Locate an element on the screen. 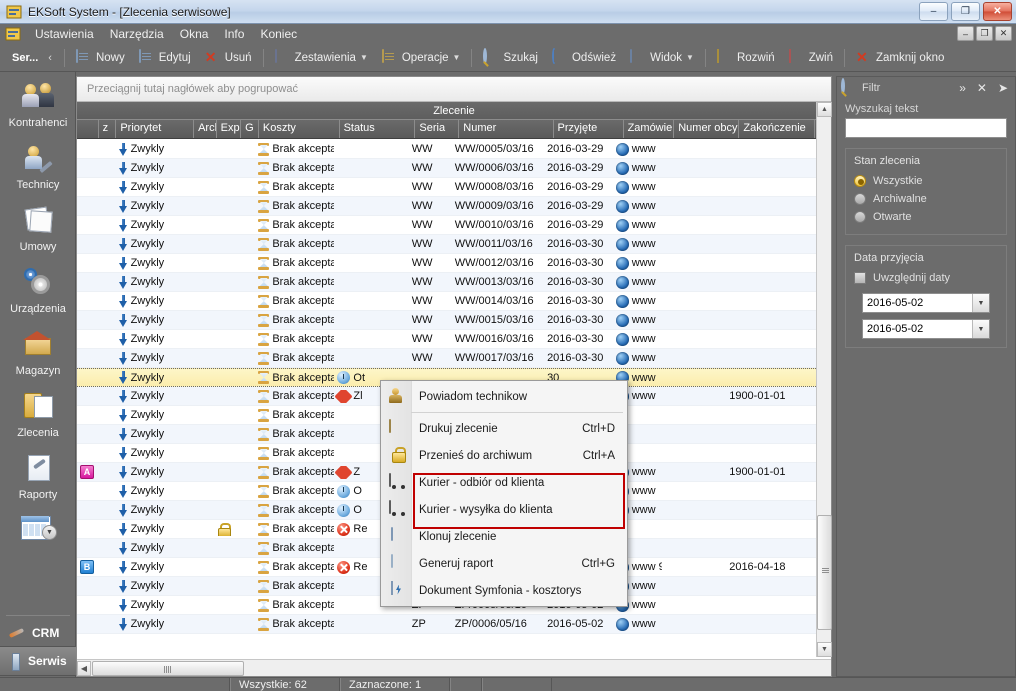  toolbar-separator is located at coordinates (263, 57).